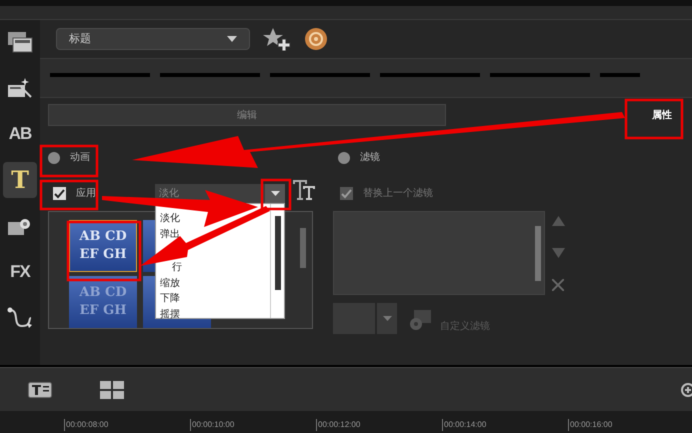  What do you see at coordinates (20, 180) in the screenshot?
I see `sidebar-button: T` at bounding box center [20, 180].